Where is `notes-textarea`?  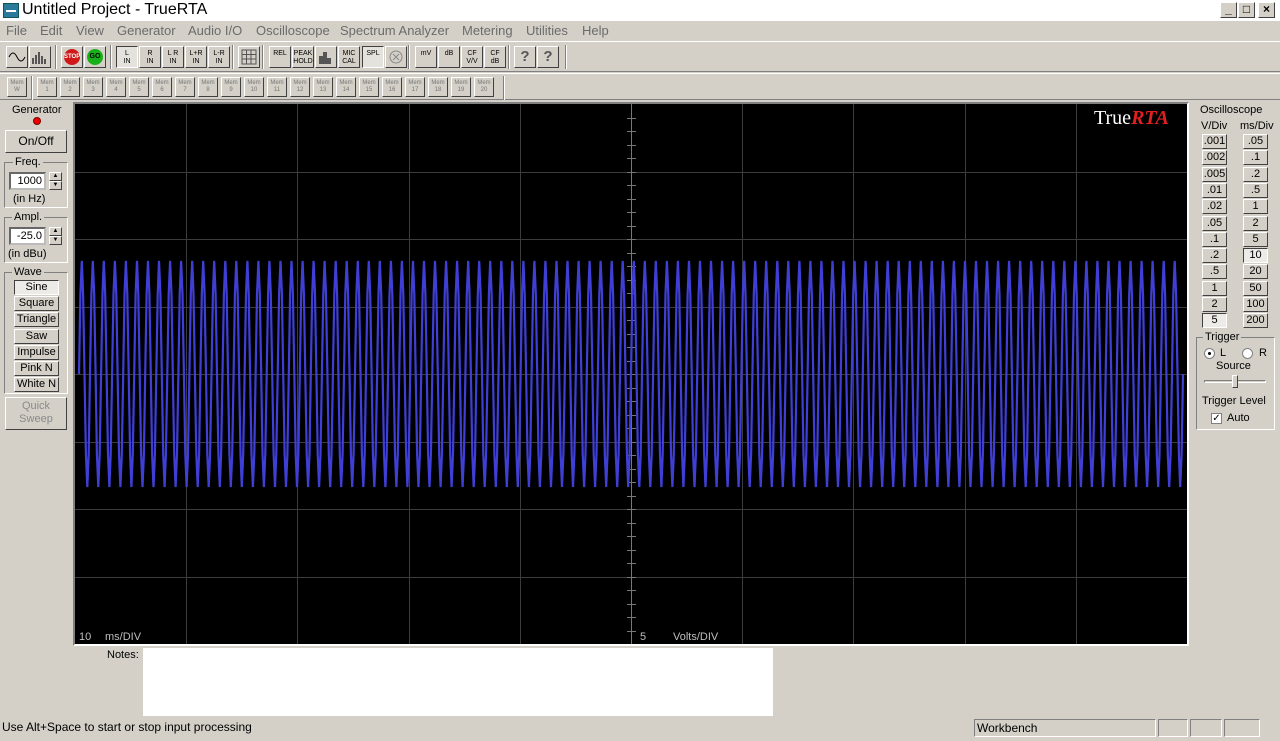
notes-textarea is located at coordinates (458, 682).